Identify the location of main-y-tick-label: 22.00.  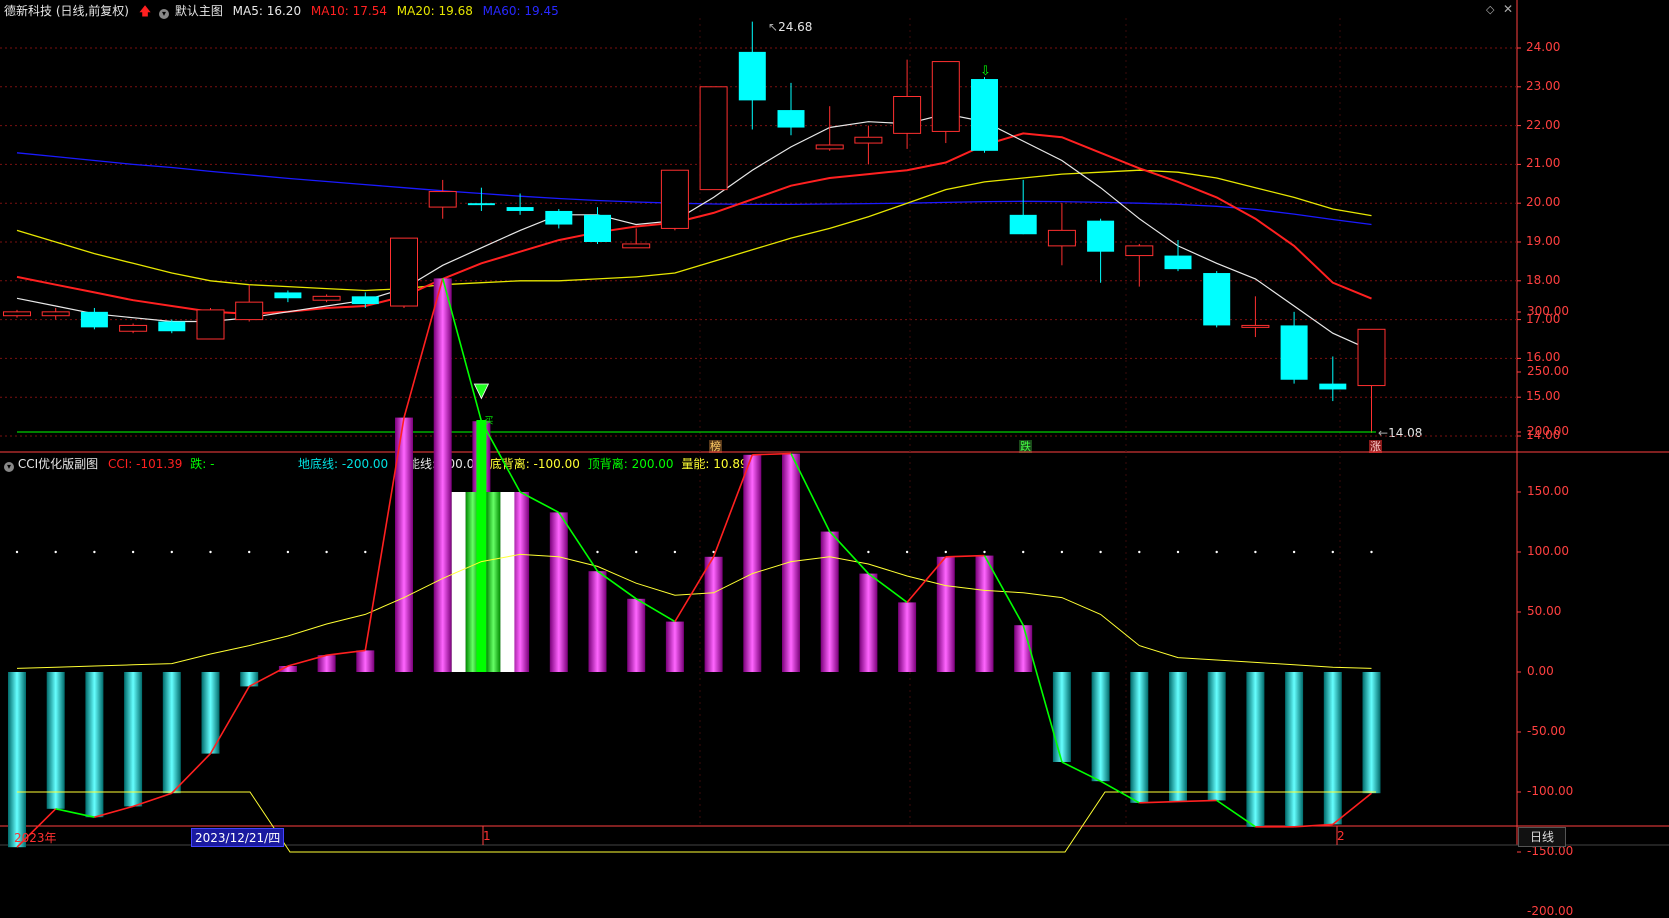
(1543, 124).